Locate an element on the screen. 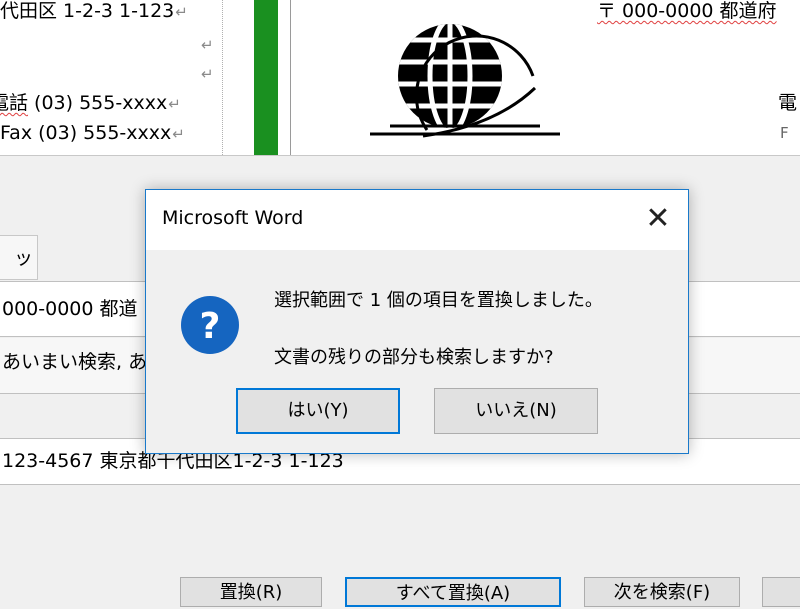  fax-text: Fax (03) 555-xxxx is located at coordinates (86, 133).